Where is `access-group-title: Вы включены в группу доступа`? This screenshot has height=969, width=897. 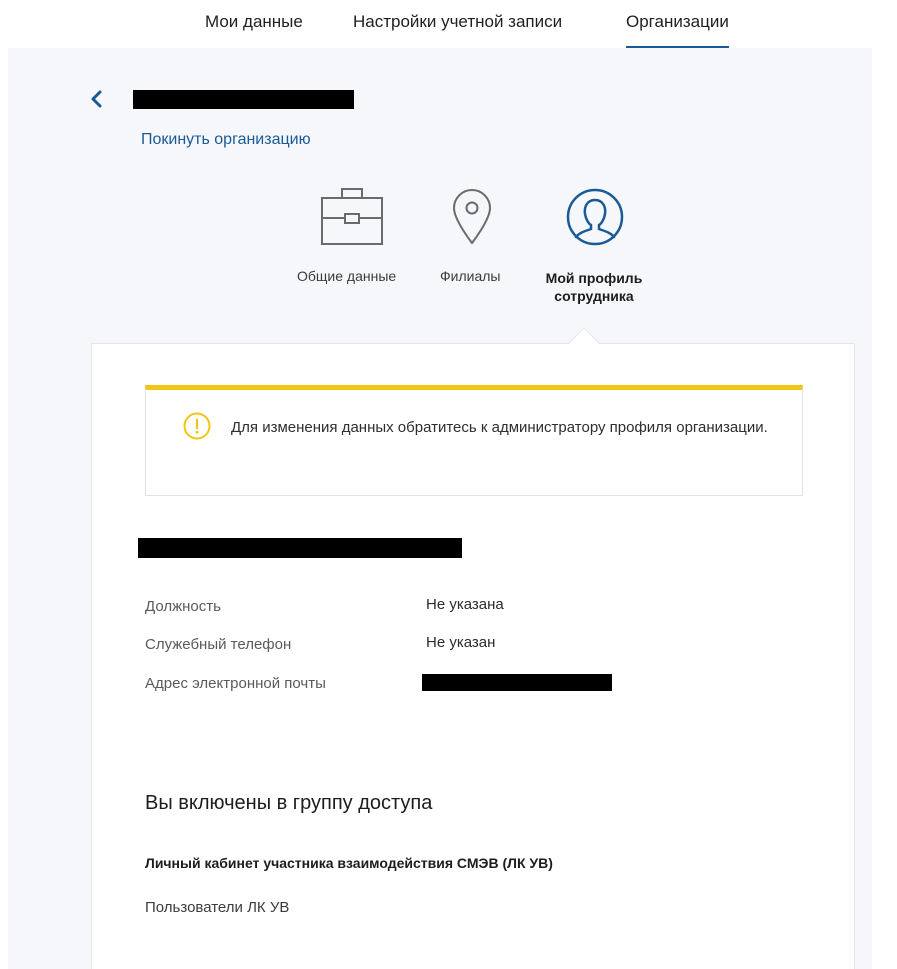 access-group-title: Вы включены в группу доступа is located at coordinates (289, 803).